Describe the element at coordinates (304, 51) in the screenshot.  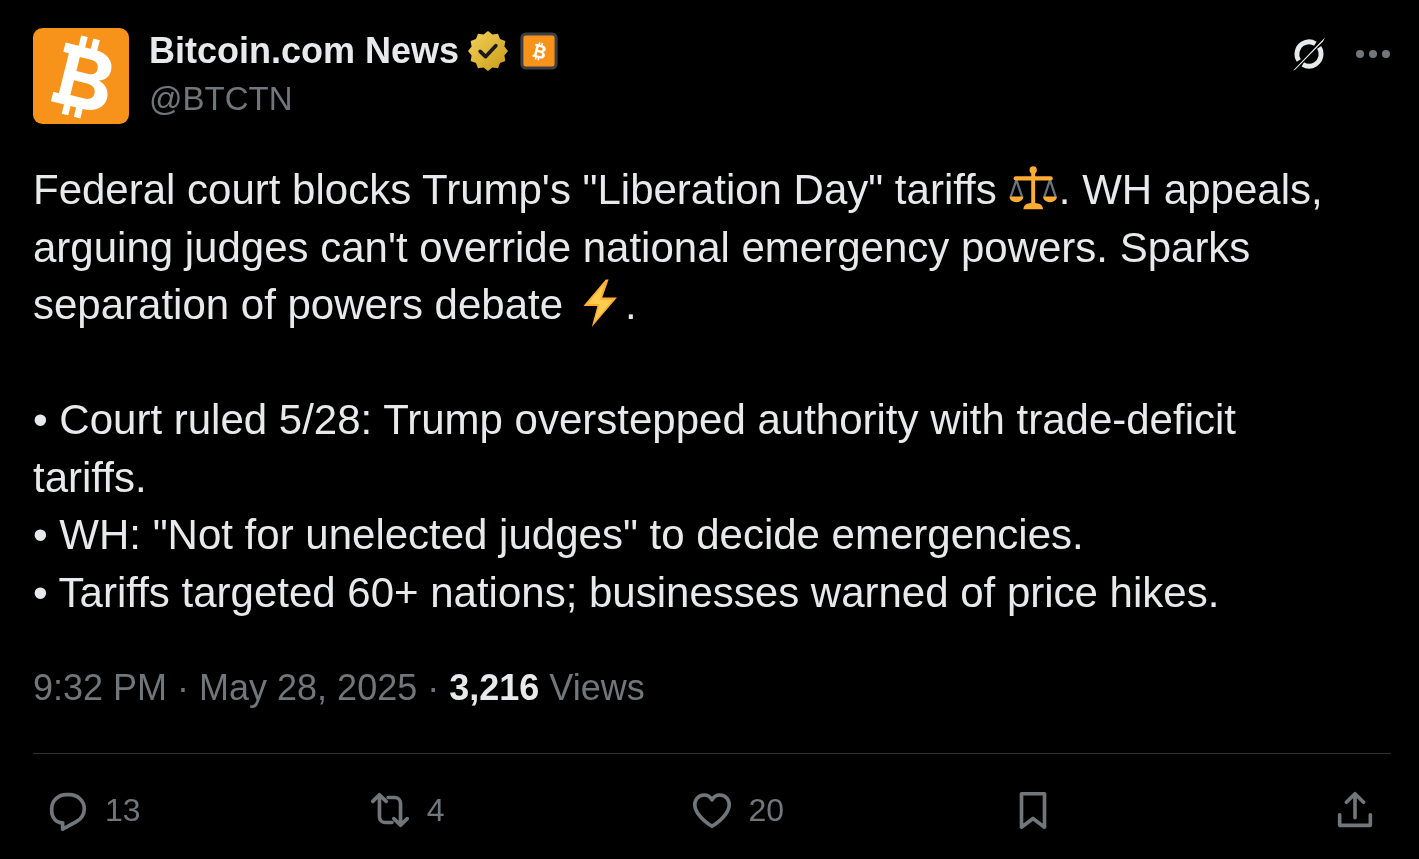
I see `author-name: Bitcoin.com News` at that location.